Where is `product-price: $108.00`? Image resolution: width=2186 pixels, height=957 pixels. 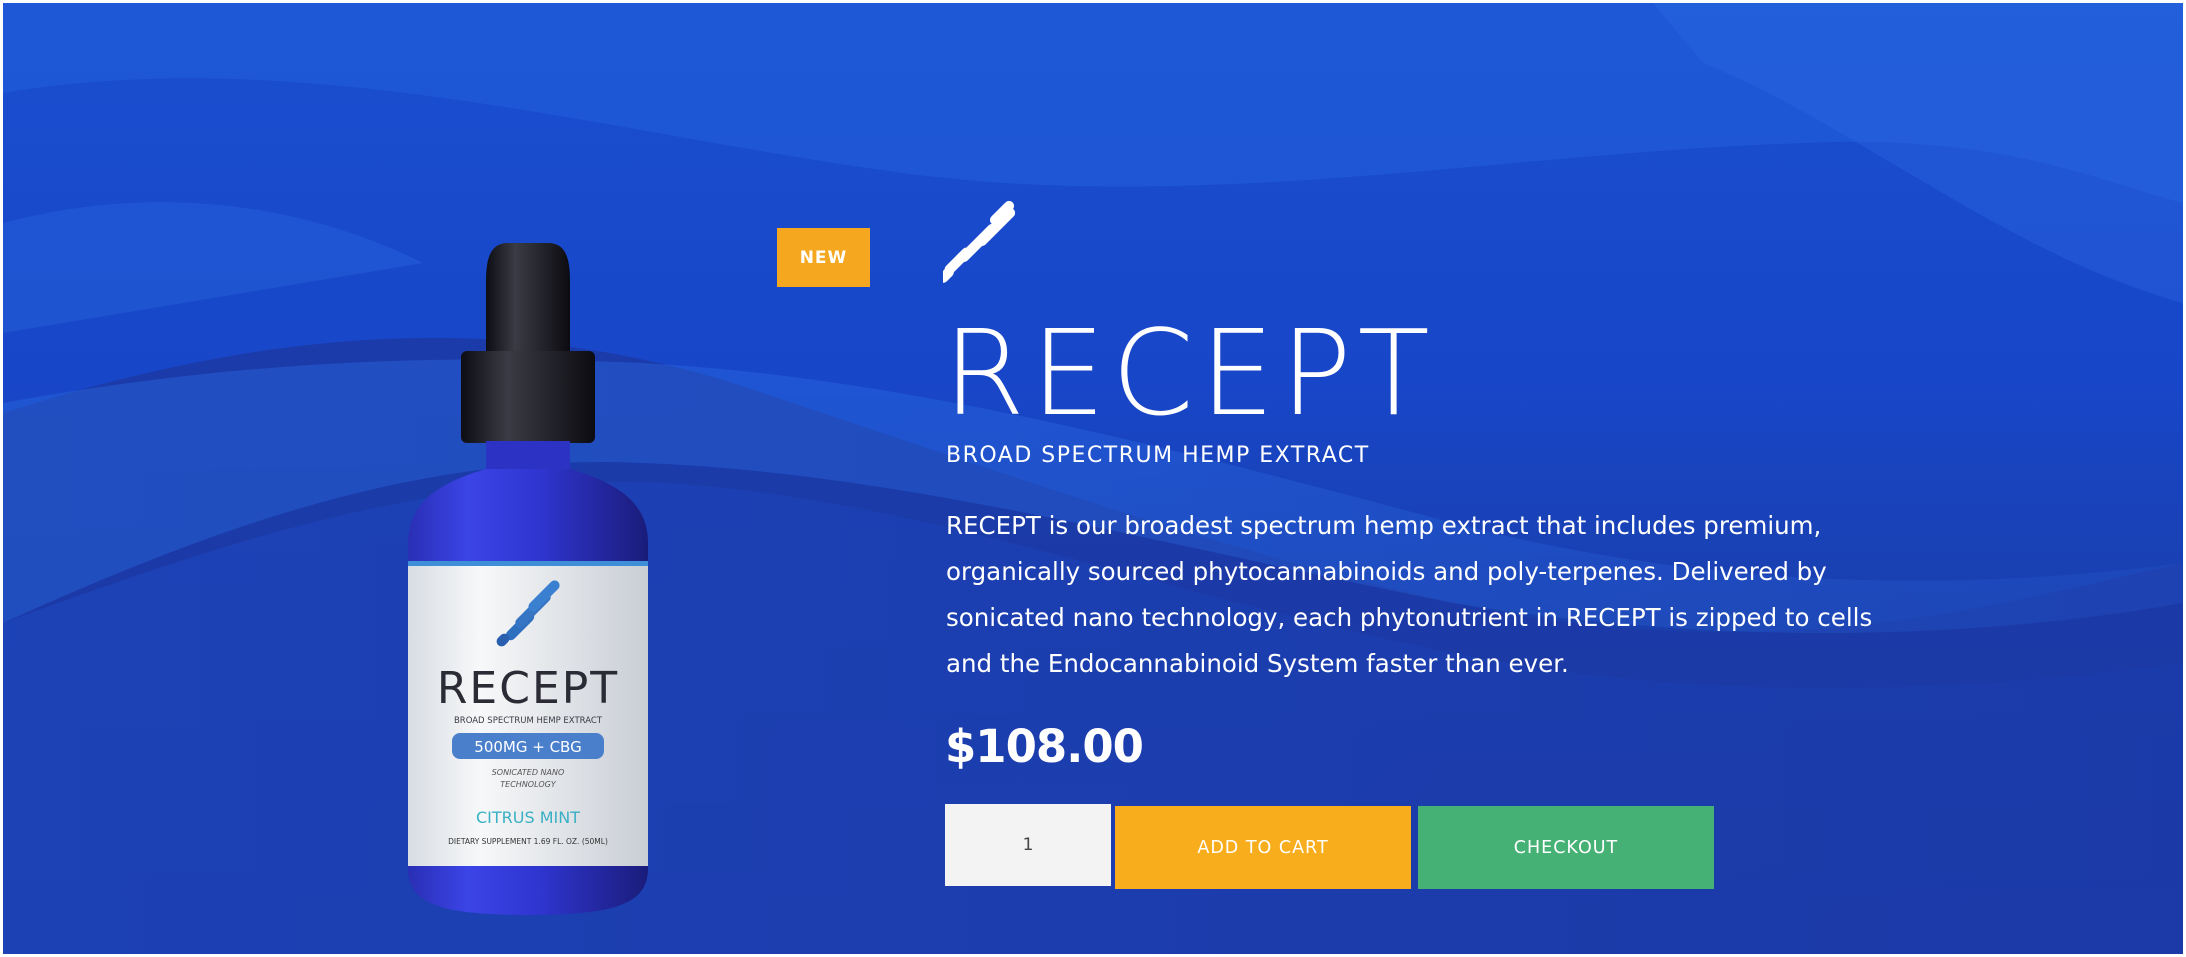
product-price: $108.00 is located at coordinates (1044, 746).